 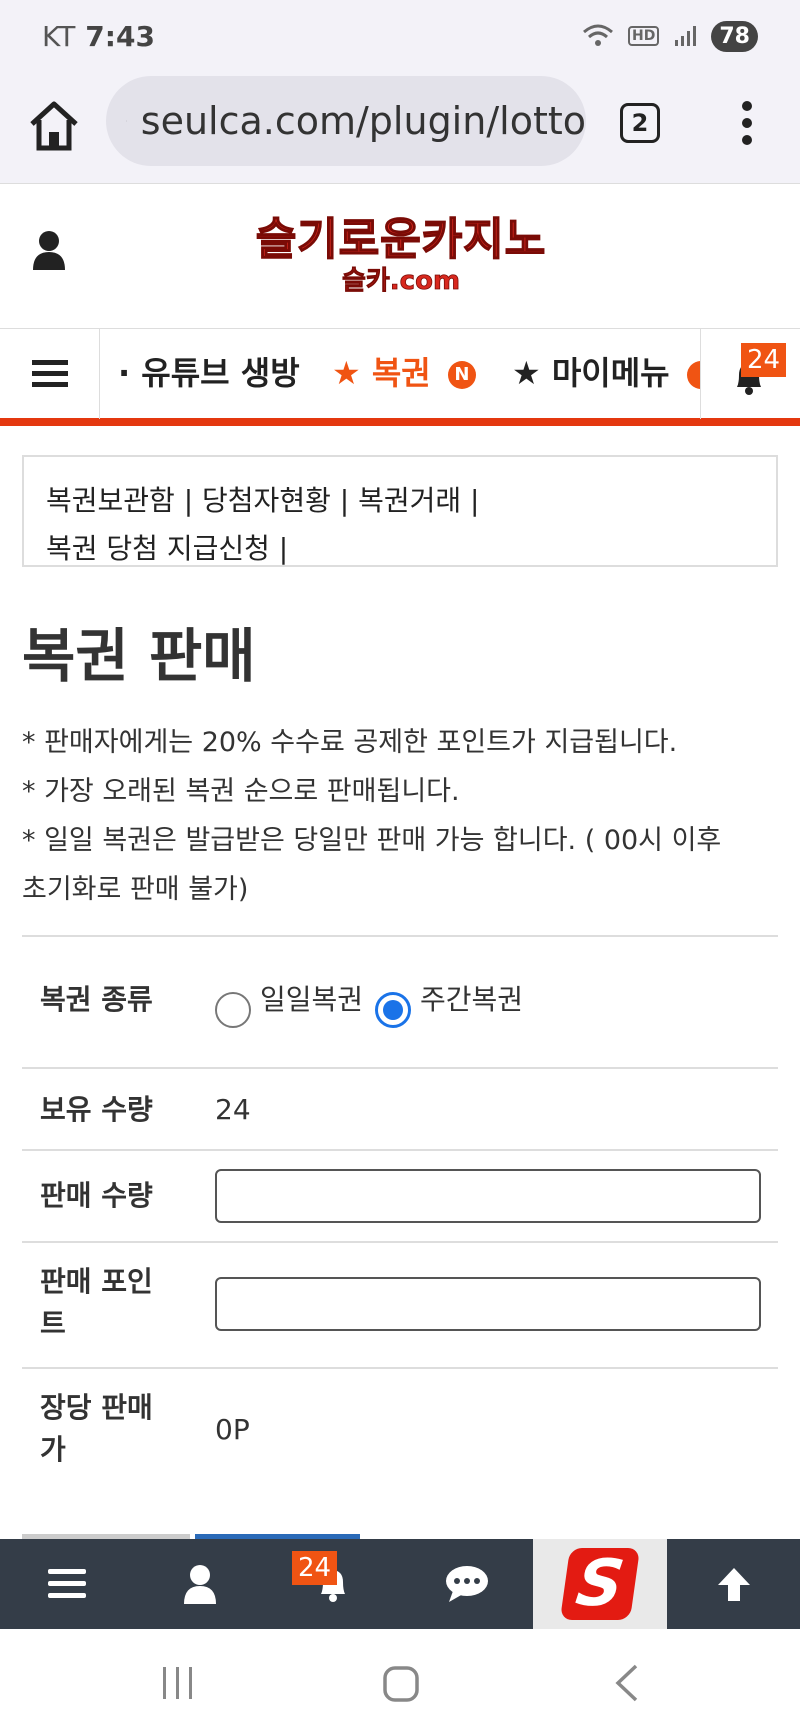 What do you see at coordinates (96, 1407) in the screenshot?
I see `unit-price-label-line1: 장당 판매` at bounding box center [96, 1407].